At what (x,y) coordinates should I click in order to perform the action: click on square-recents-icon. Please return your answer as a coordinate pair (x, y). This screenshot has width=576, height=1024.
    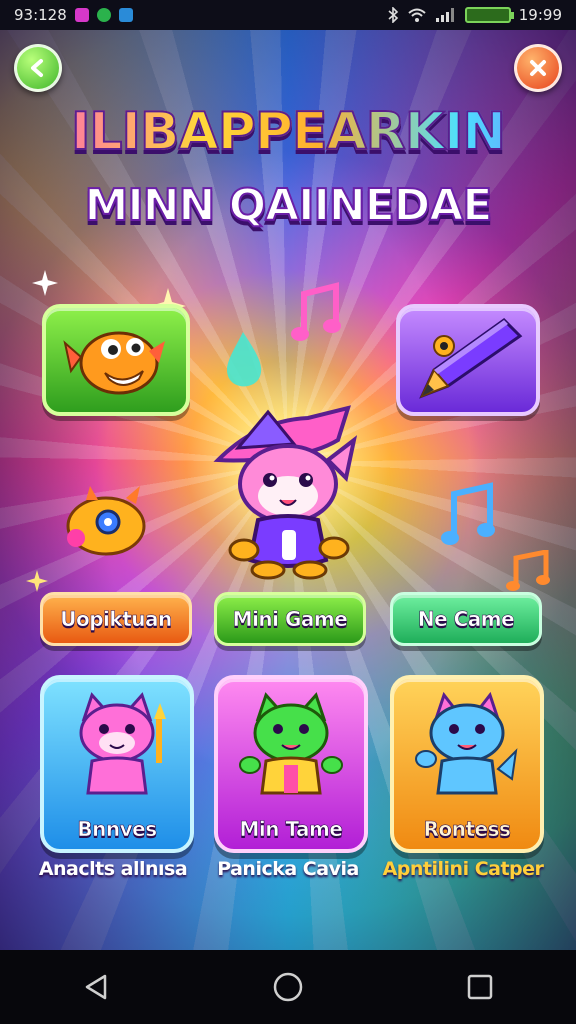
    Looking at the image, I should click on (480, 987).